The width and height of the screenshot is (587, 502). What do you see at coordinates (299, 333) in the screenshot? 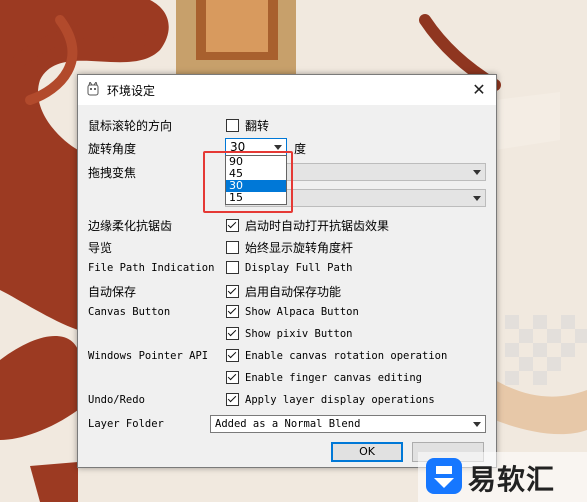
I see `pixiv-button-text: Show pixiv Button` at bounding box center [299, 333].